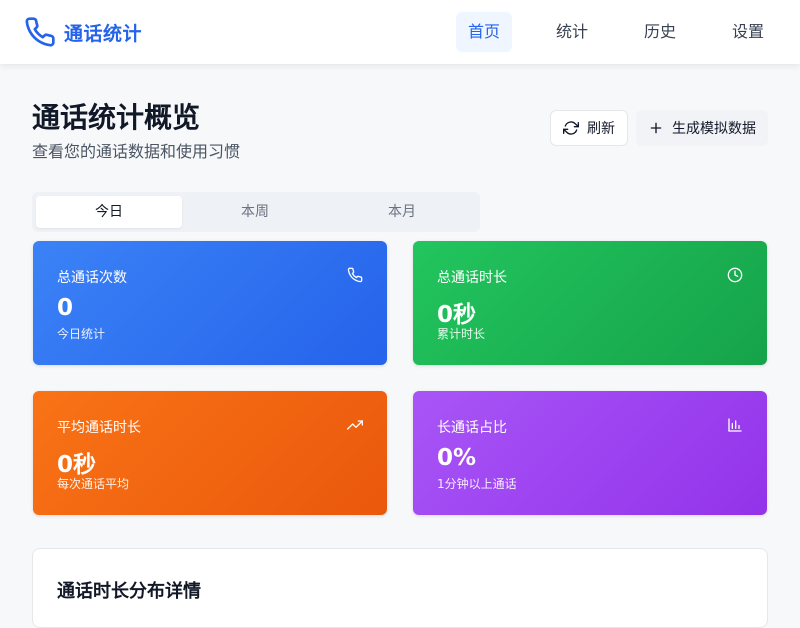 The height and width of the screenshot is (628, 800). Describe the element at coordinates (210, 453) in the screenshot. I see `stat-card-average-duration: 平均通话时长 0秒 每次通话平均` at that location.